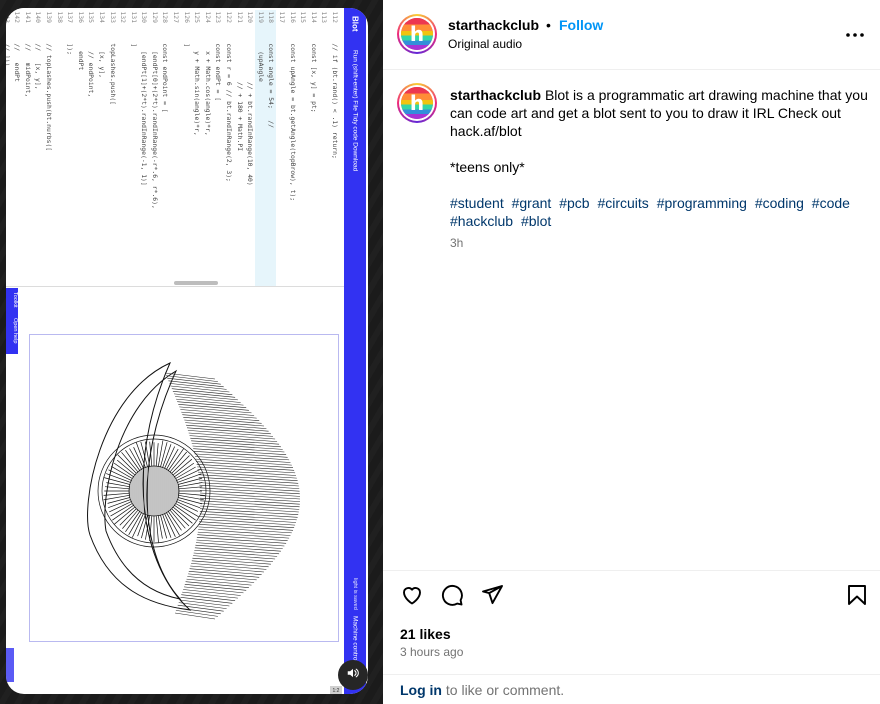 The width and height of the screenshot is (880, 704). I want to click on more-icon, so click(855, 34).